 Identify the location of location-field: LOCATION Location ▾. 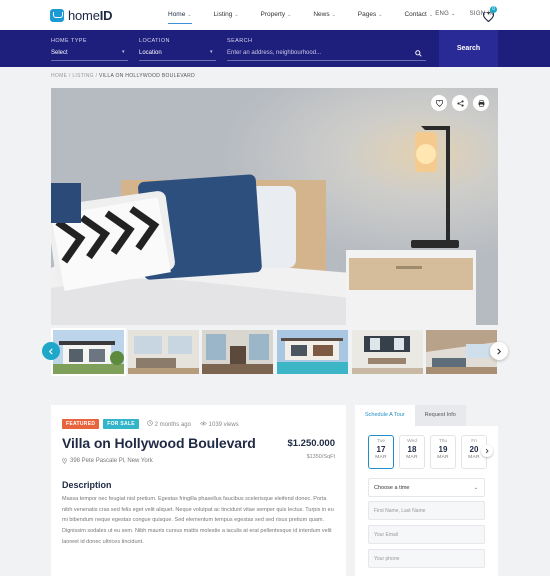
(177, 49).